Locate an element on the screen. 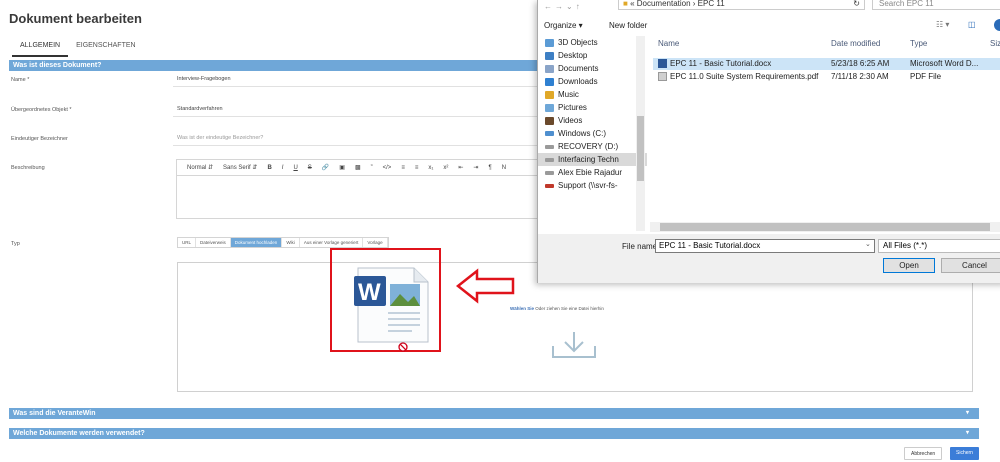 This screenshot has width=1000, height=462. nav-item-downloads: Downloads is located at coordinates (592, 81).